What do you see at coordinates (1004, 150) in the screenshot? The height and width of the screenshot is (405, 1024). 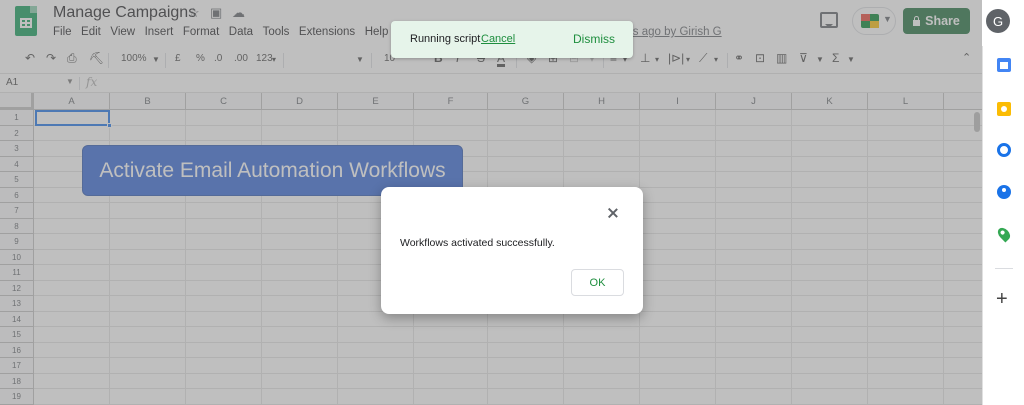 I see `tasks-icon` at bounding box center [1004, 150].